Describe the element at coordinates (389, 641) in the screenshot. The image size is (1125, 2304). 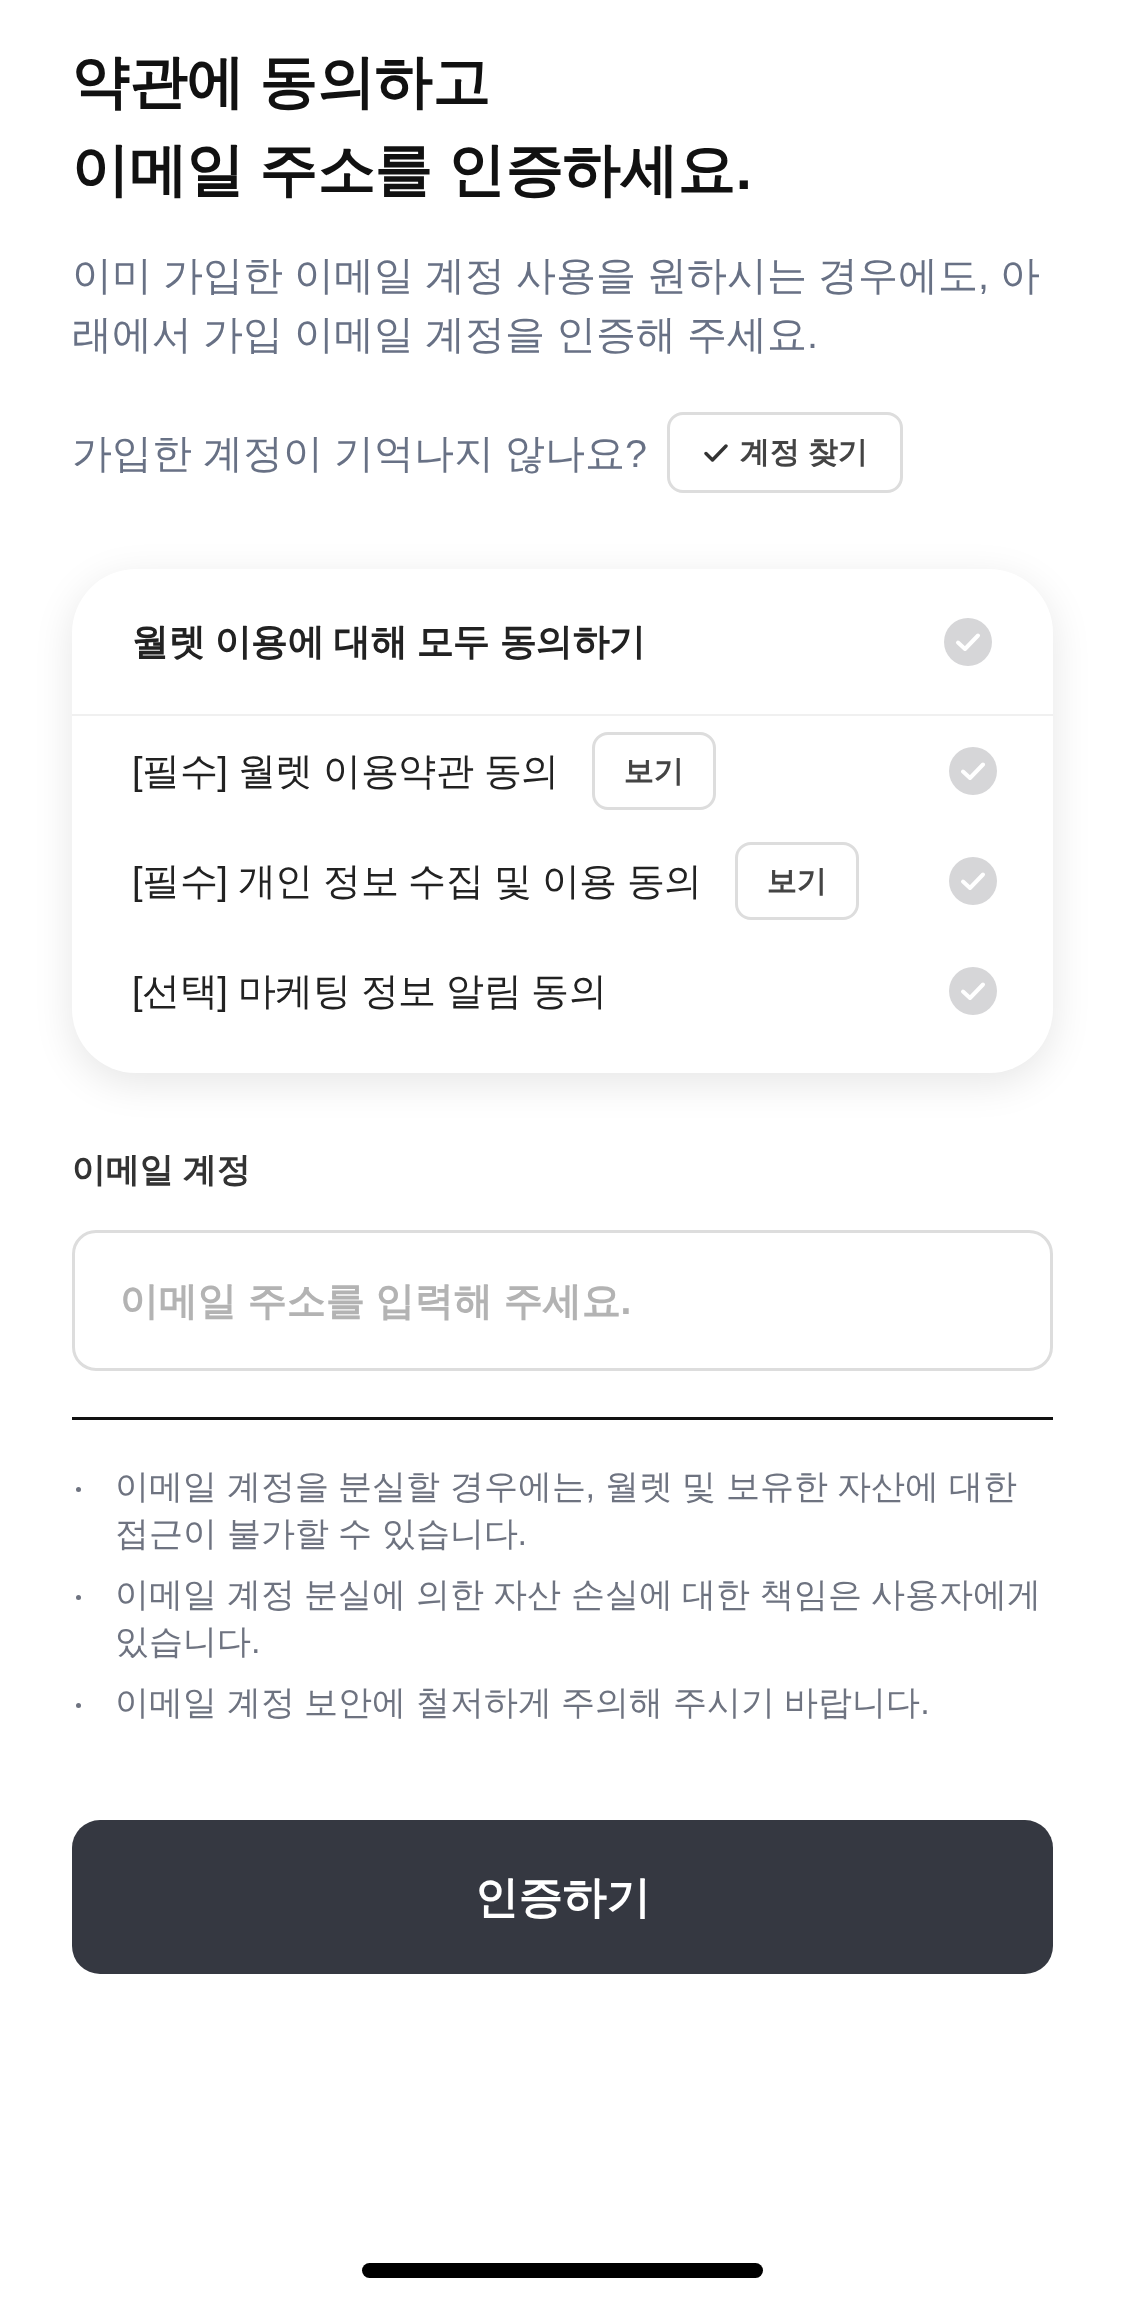
I see `agree-all-label: 월렛 이용에 대해 모두 동의하기` at that location.